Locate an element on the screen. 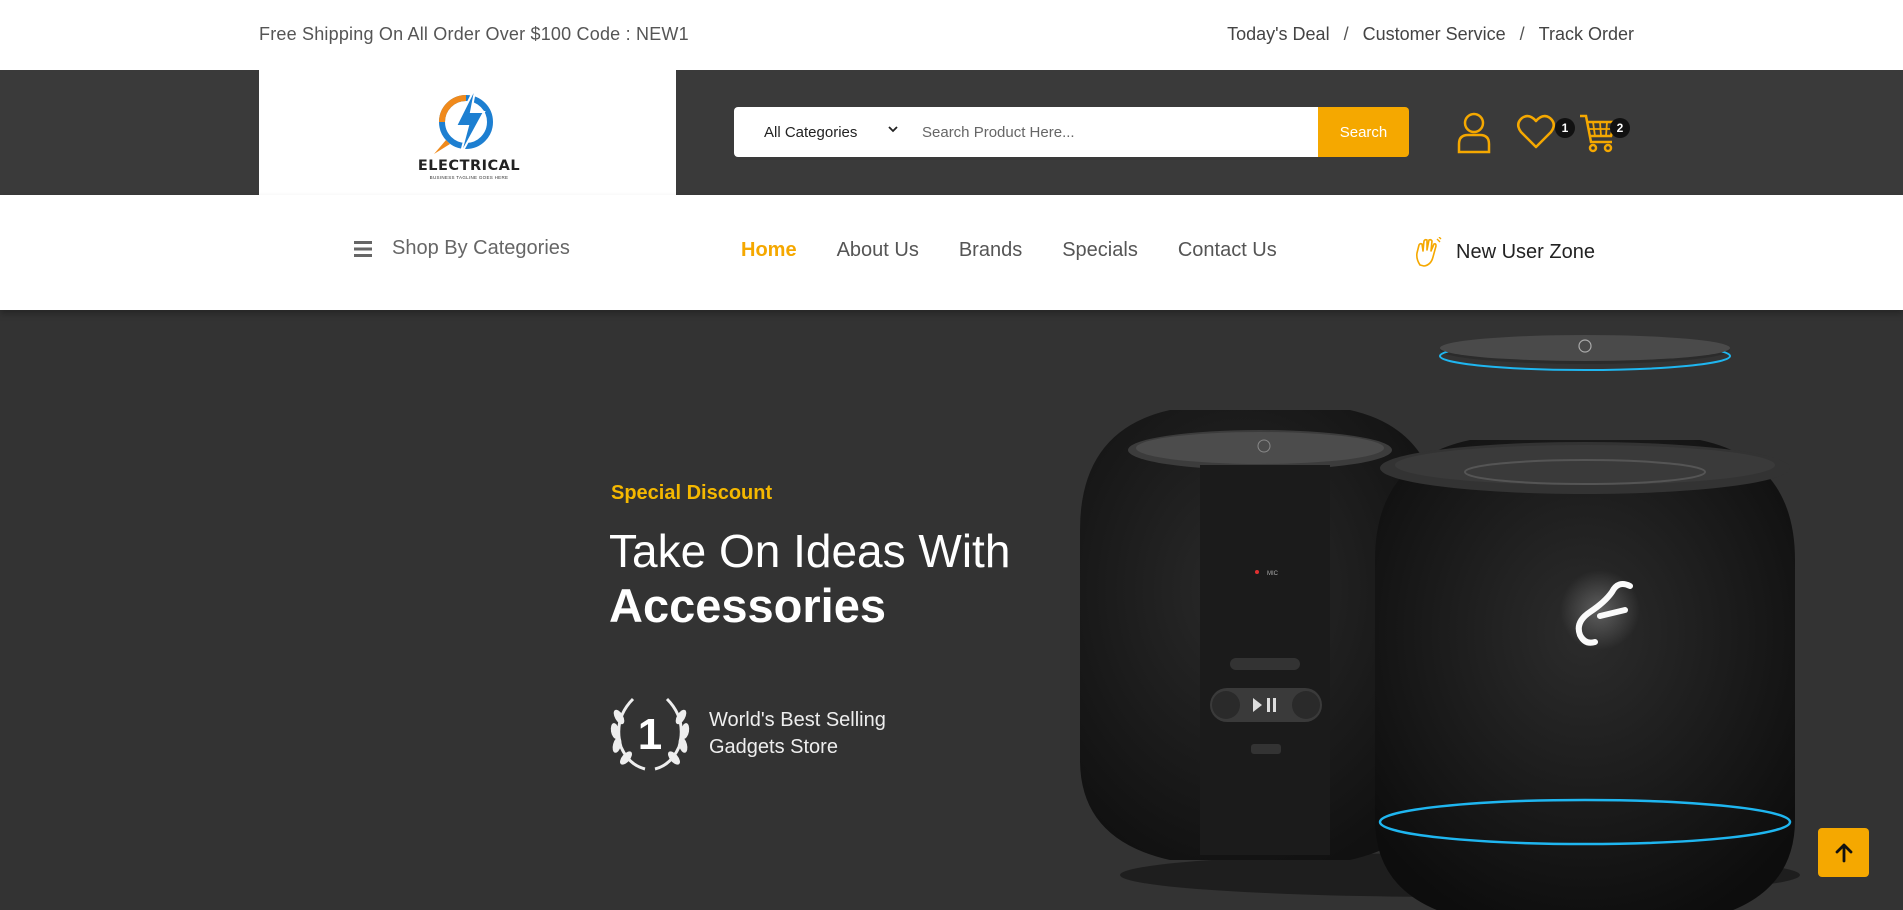 Image resolution: width=1903 pixels, height=910 pixels. svg-text: MIC is located at coordinates (1273, 574).